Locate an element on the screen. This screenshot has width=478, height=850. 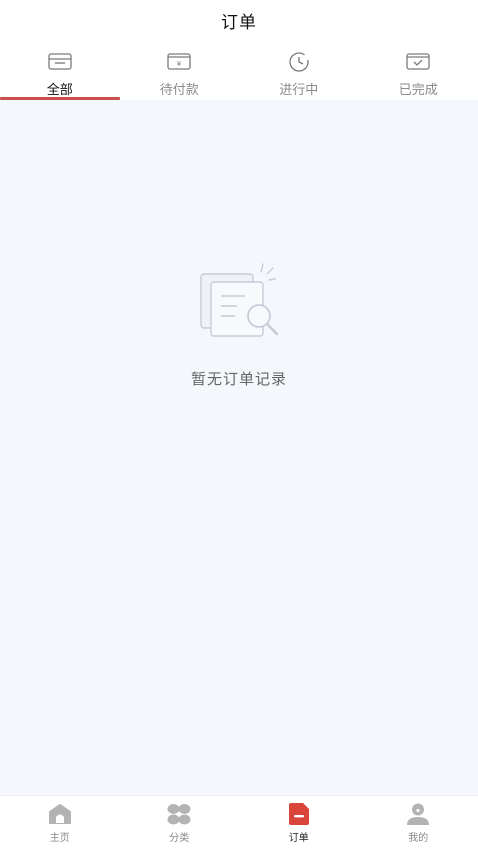
empty-state-message: 暂无订单记录 is located at coordinates (238, 379).